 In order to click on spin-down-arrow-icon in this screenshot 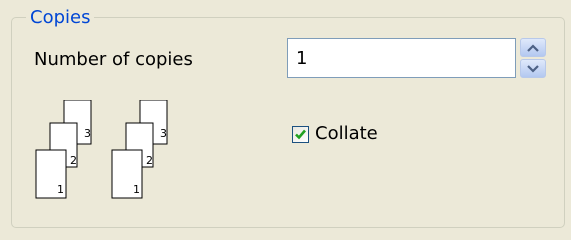, I will do `click(533, 68)`.